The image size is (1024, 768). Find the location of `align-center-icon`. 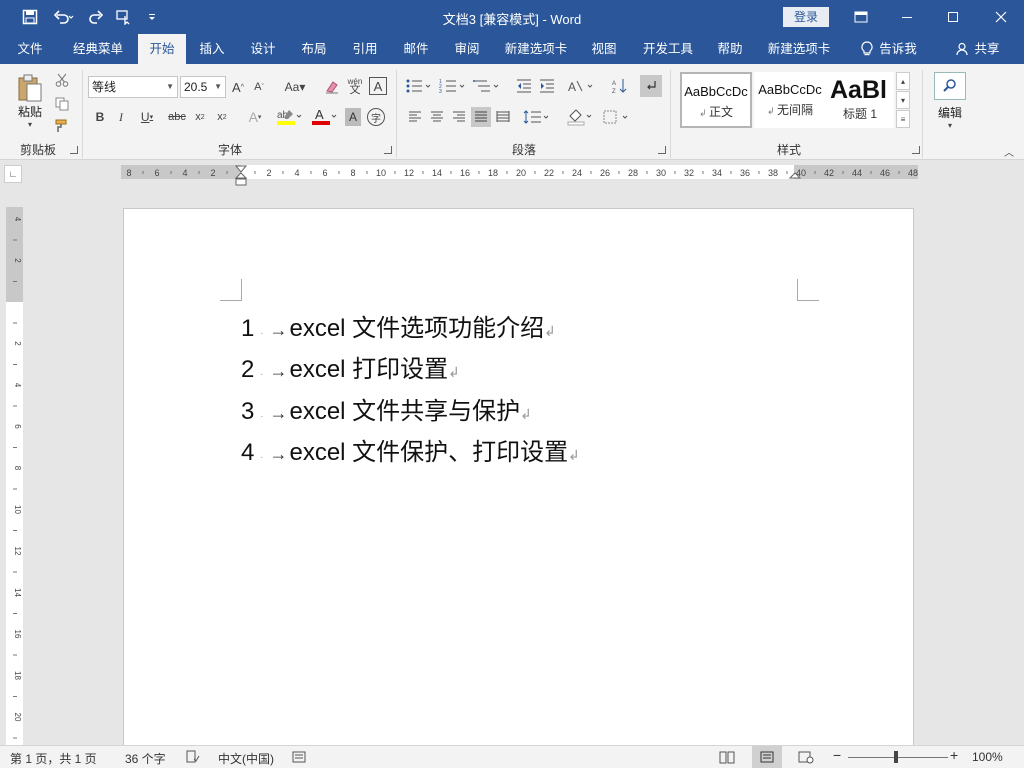

align-center-icon is located at coordinates (437, 117).